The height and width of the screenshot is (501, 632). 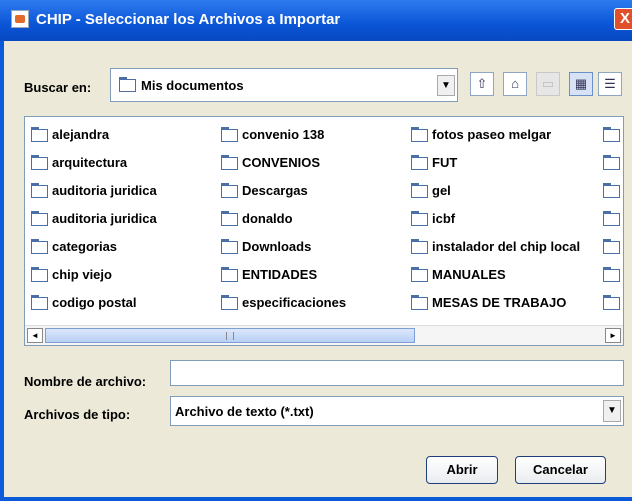 I want to click on list-item: alejandra, so click(x=70, y=135).